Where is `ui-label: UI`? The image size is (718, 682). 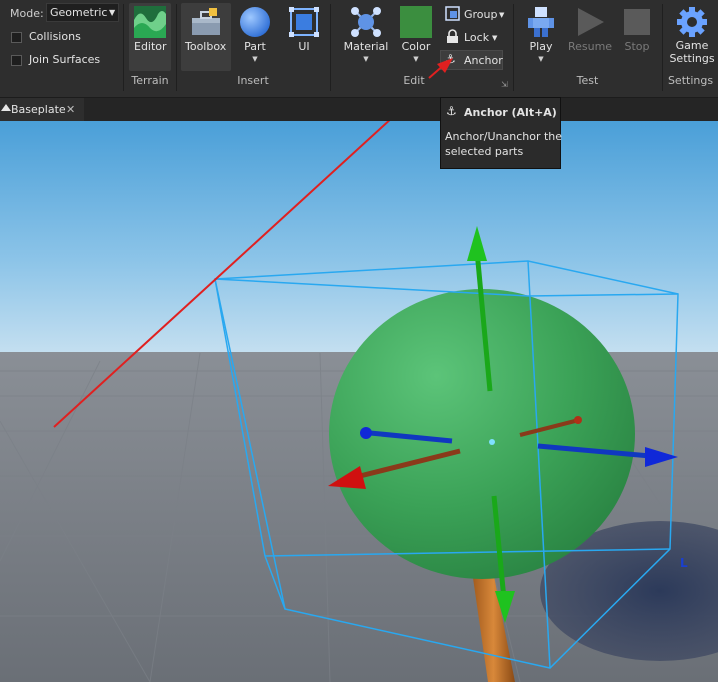 ui-label: UI is located at coordinates (304, 46).